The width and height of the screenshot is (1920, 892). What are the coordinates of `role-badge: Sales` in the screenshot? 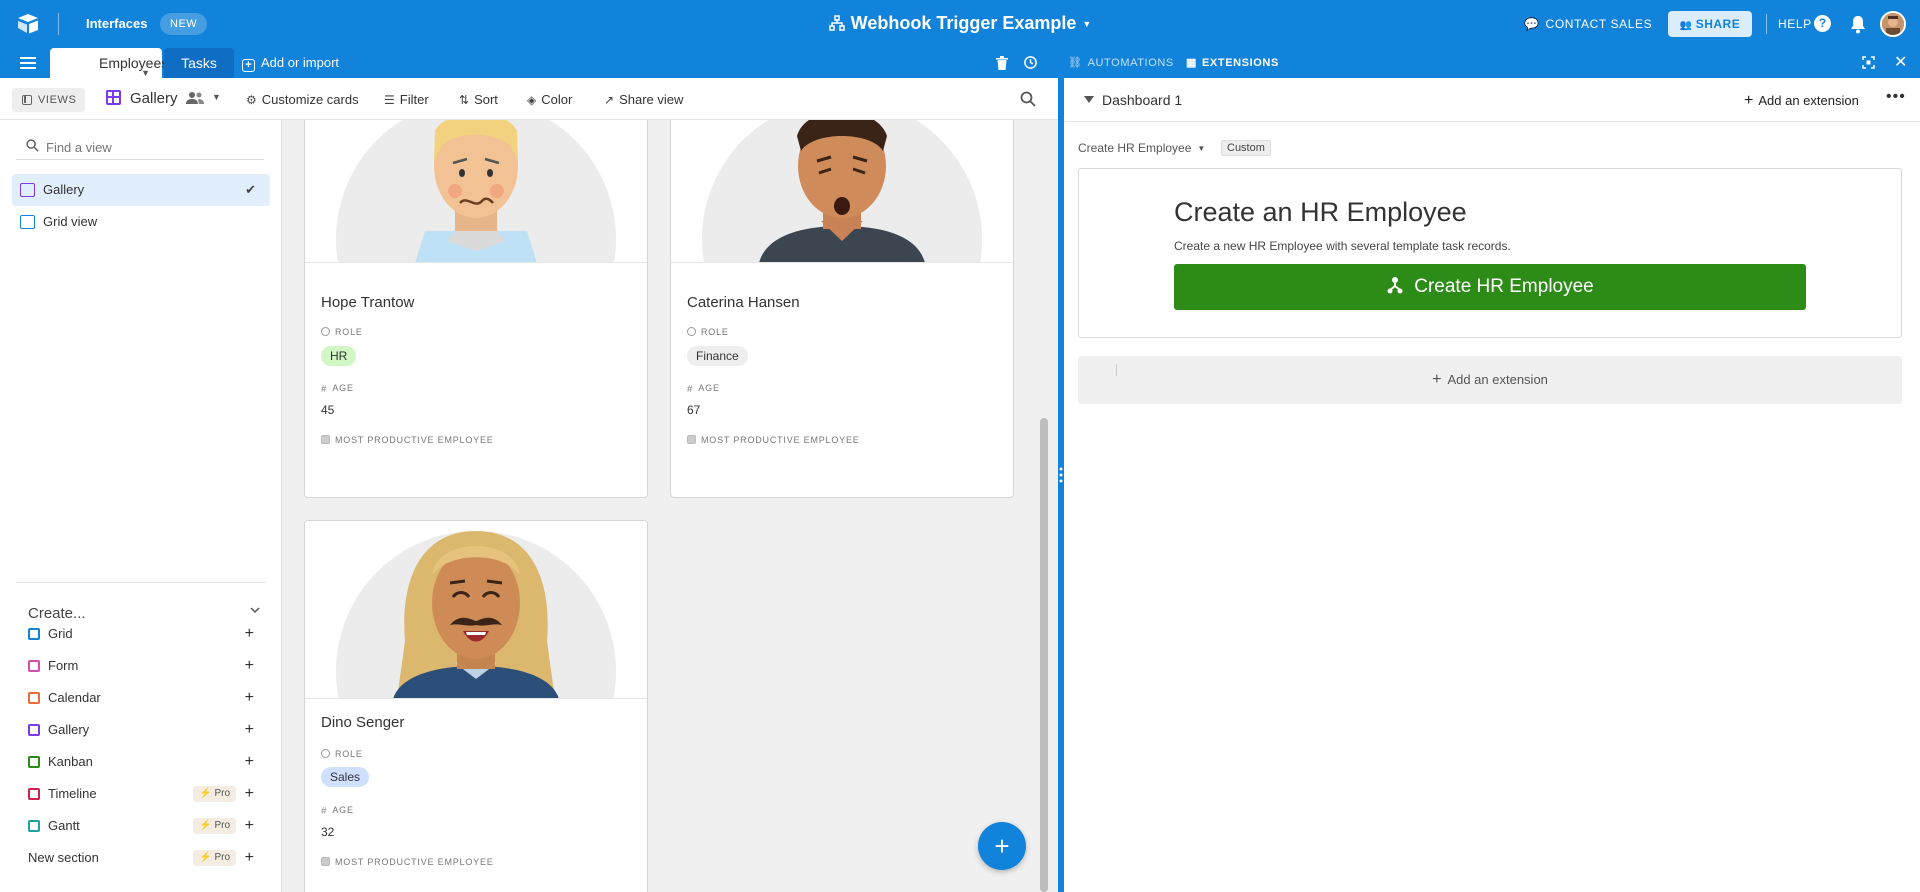 It's located at (345, 777).